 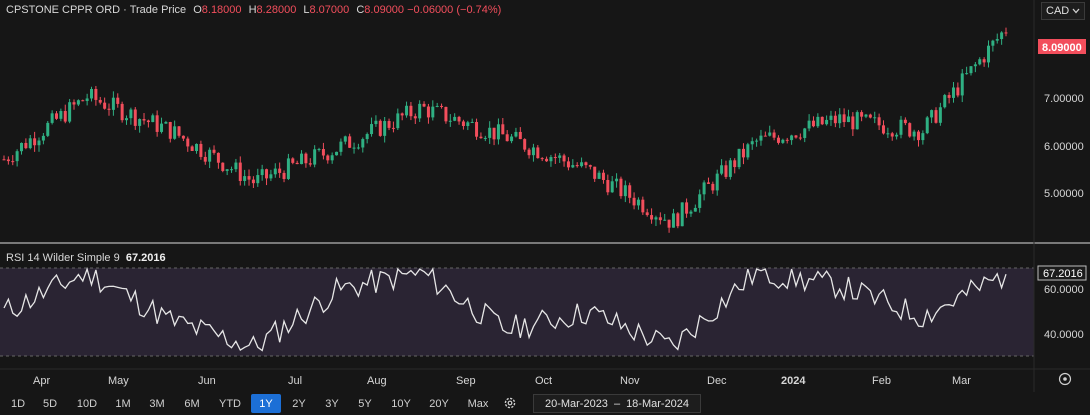 What do you see at coordinates (1065, 379) in the screenshot?
I see `target-icon` at bounding box center [1065, 379].